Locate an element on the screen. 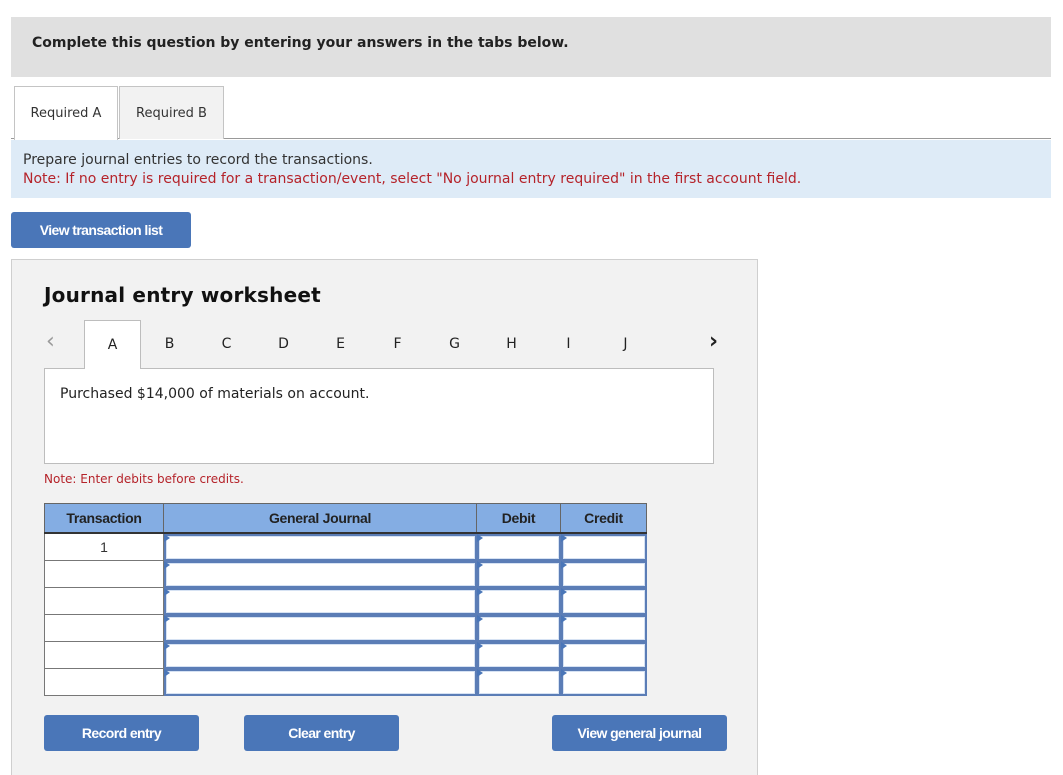 The height and width of the screenshot is (775, 1063). letter-tab-j: J is located at coordinates (625, 344).